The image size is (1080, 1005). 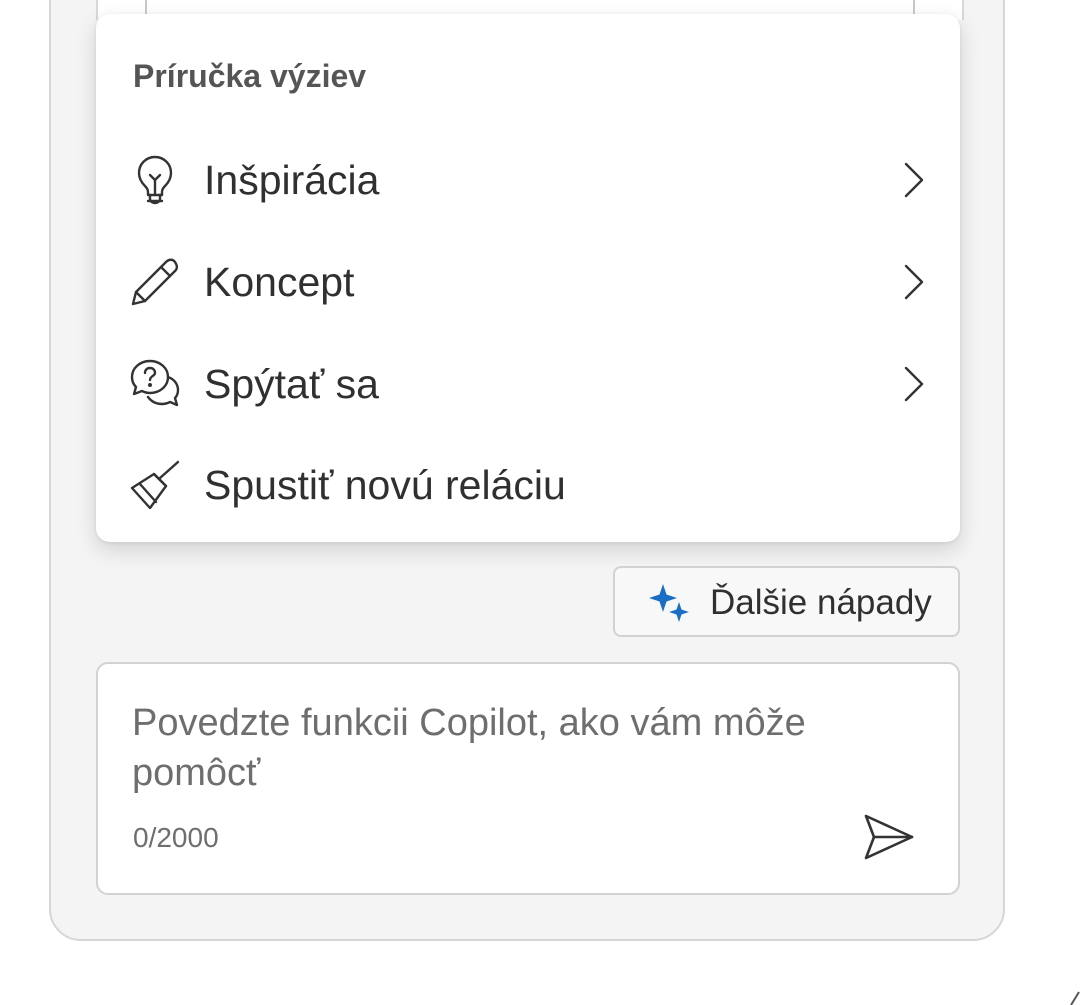 I want to click on menu-item-label: Koncept, so click(x=279, y=282).